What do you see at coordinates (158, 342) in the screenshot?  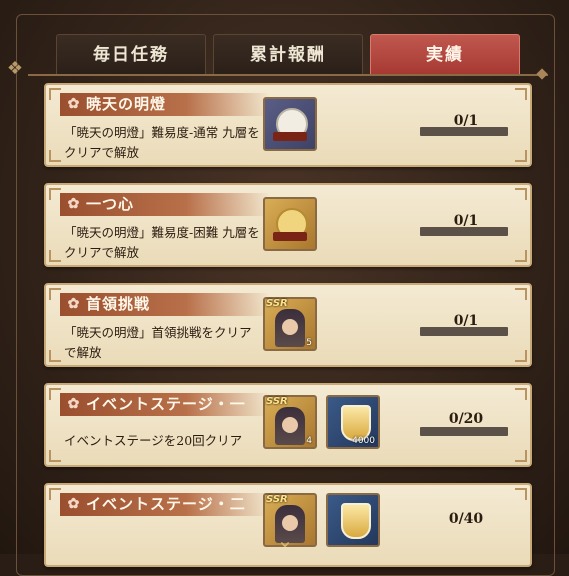 I see `achievement-description: 「暁天の明燈」首領挑戦をクリア で解放` at bounding box center [158, 342].